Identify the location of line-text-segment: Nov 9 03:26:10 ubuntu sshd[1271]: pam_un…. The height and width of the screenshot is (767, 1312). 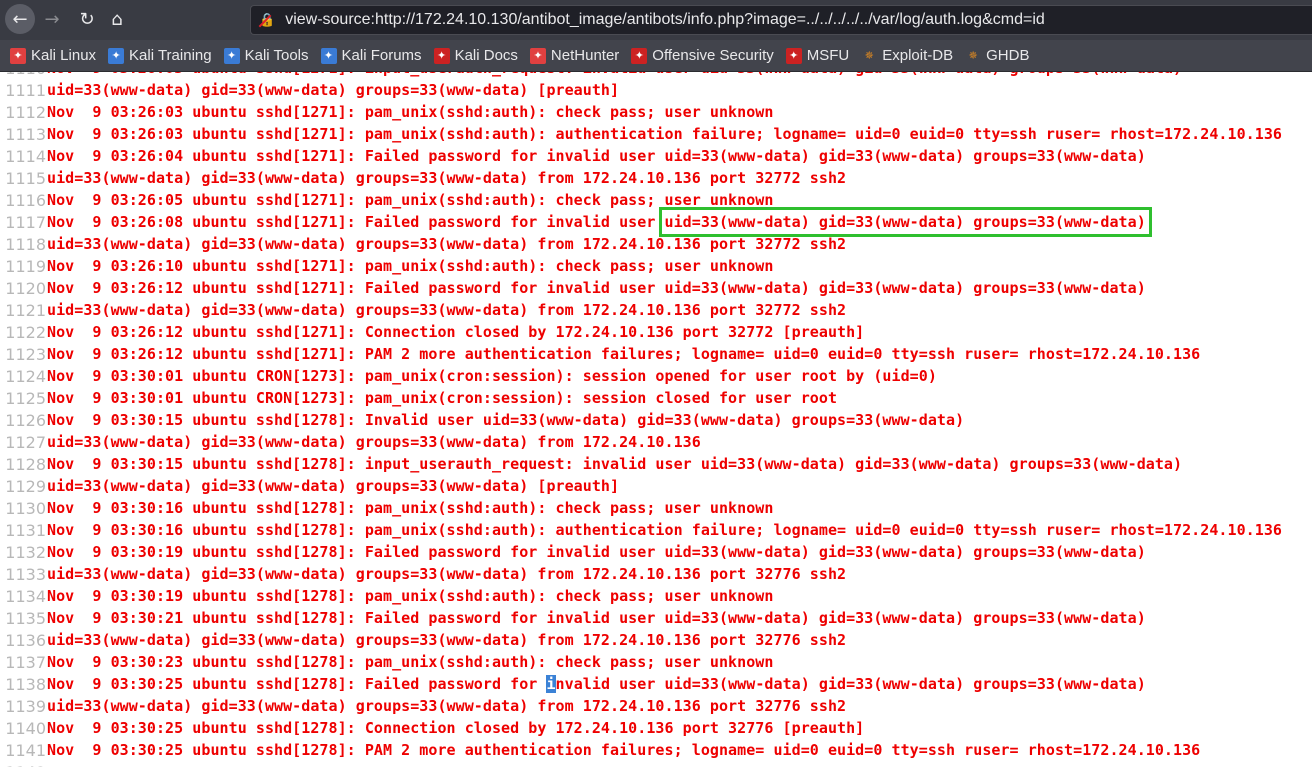
(410, 266).